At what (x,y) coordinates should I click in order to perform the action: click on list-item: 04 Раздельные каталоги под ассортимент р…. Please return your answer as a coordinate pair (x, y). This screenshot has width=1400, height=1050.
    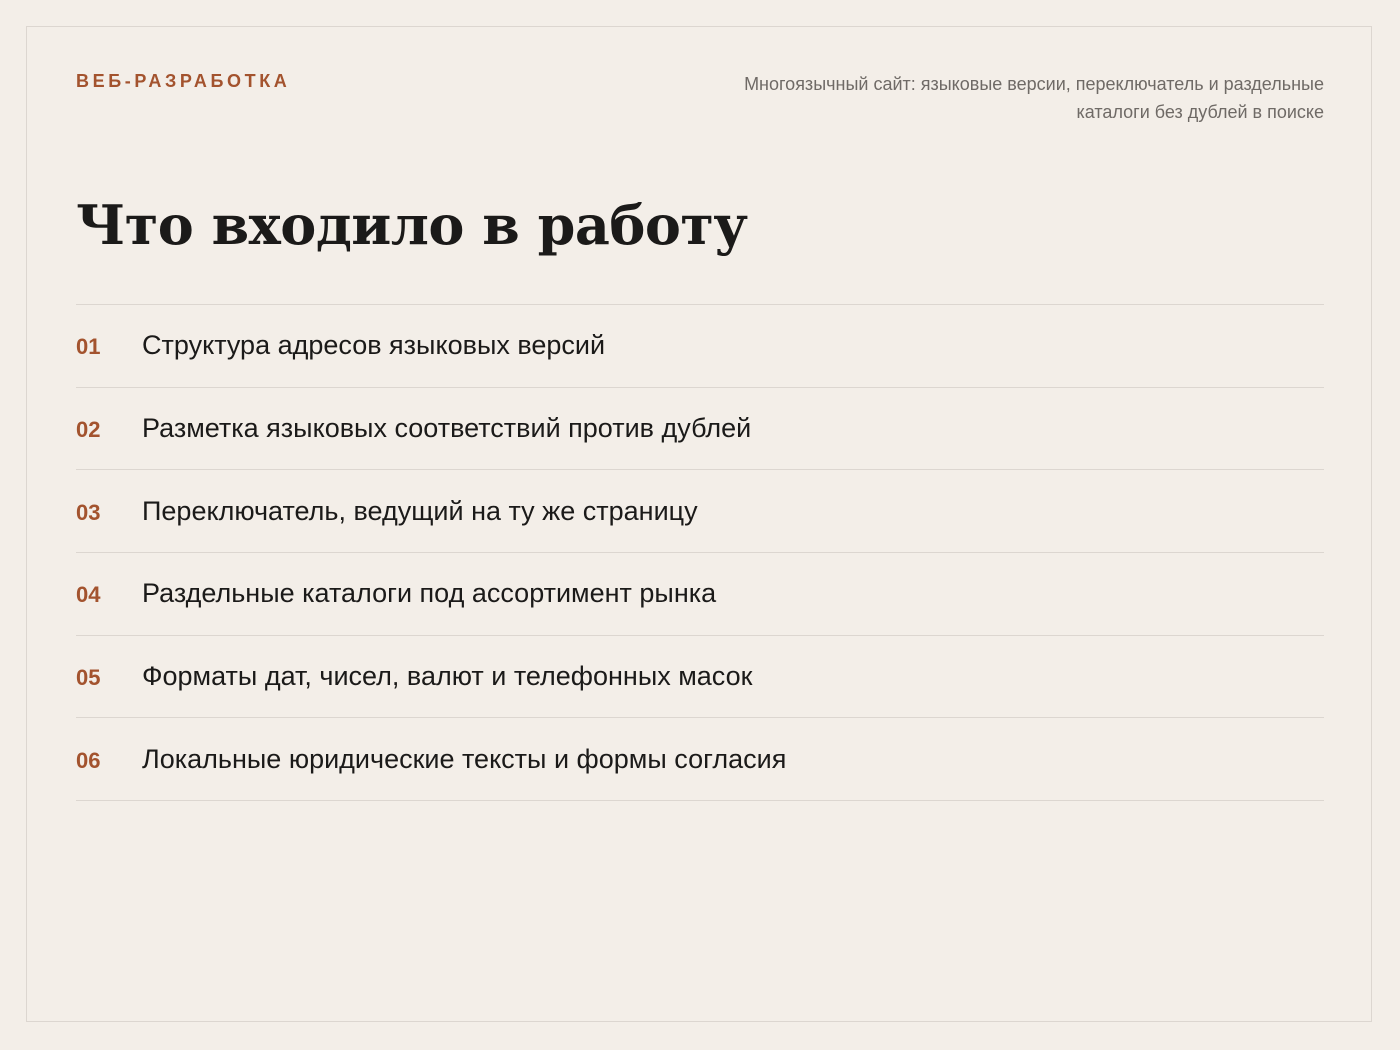
    Looking at the image, I should click on (700, 594).